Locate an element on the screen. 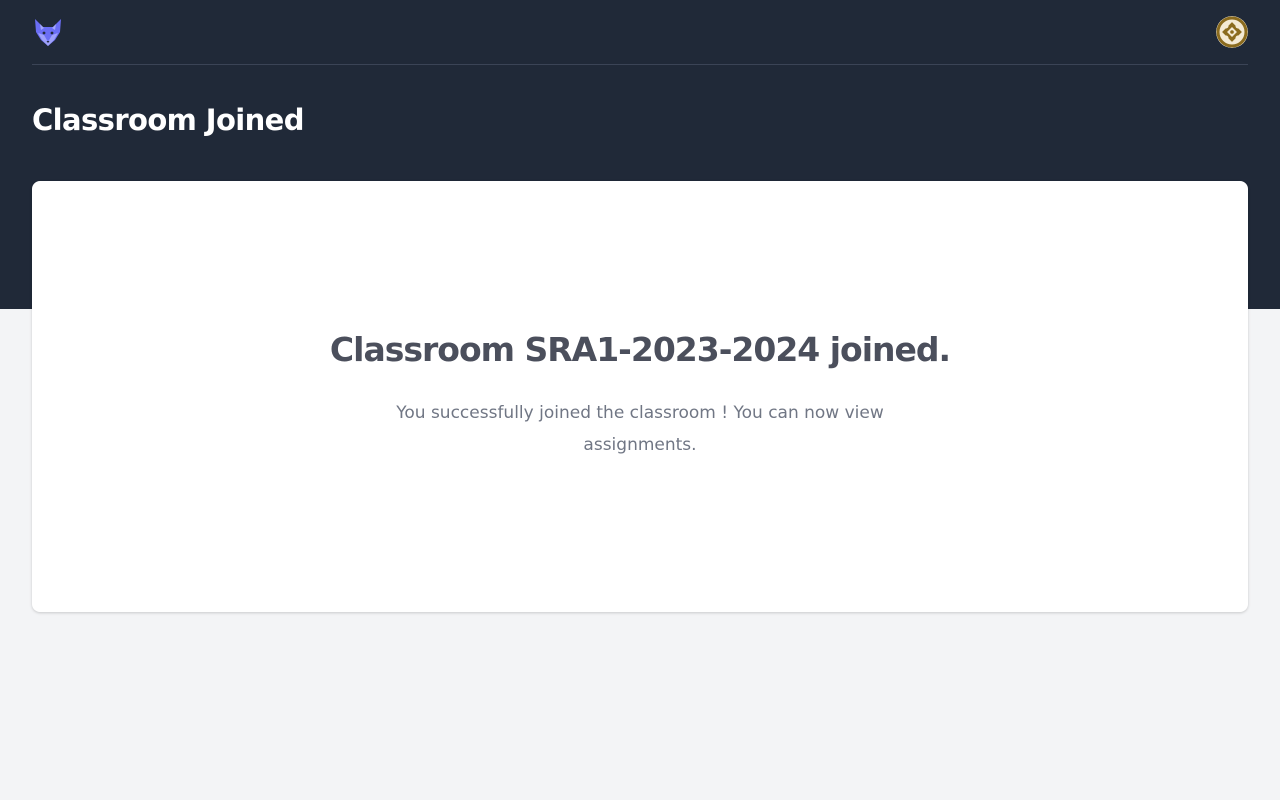 The width and height of the screenshot is (1280, 800). user-avatar-icon is located at coordinates (1232, 32).